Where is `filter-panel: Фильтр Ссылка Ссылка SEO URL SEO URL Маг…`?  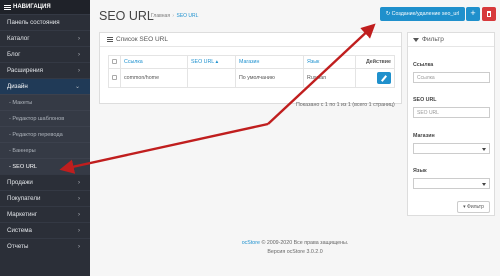 filter-panel: Фильтр Ссылка Ссылка SEO URL SEO URL Маг… is located at coordinates (451, 124).